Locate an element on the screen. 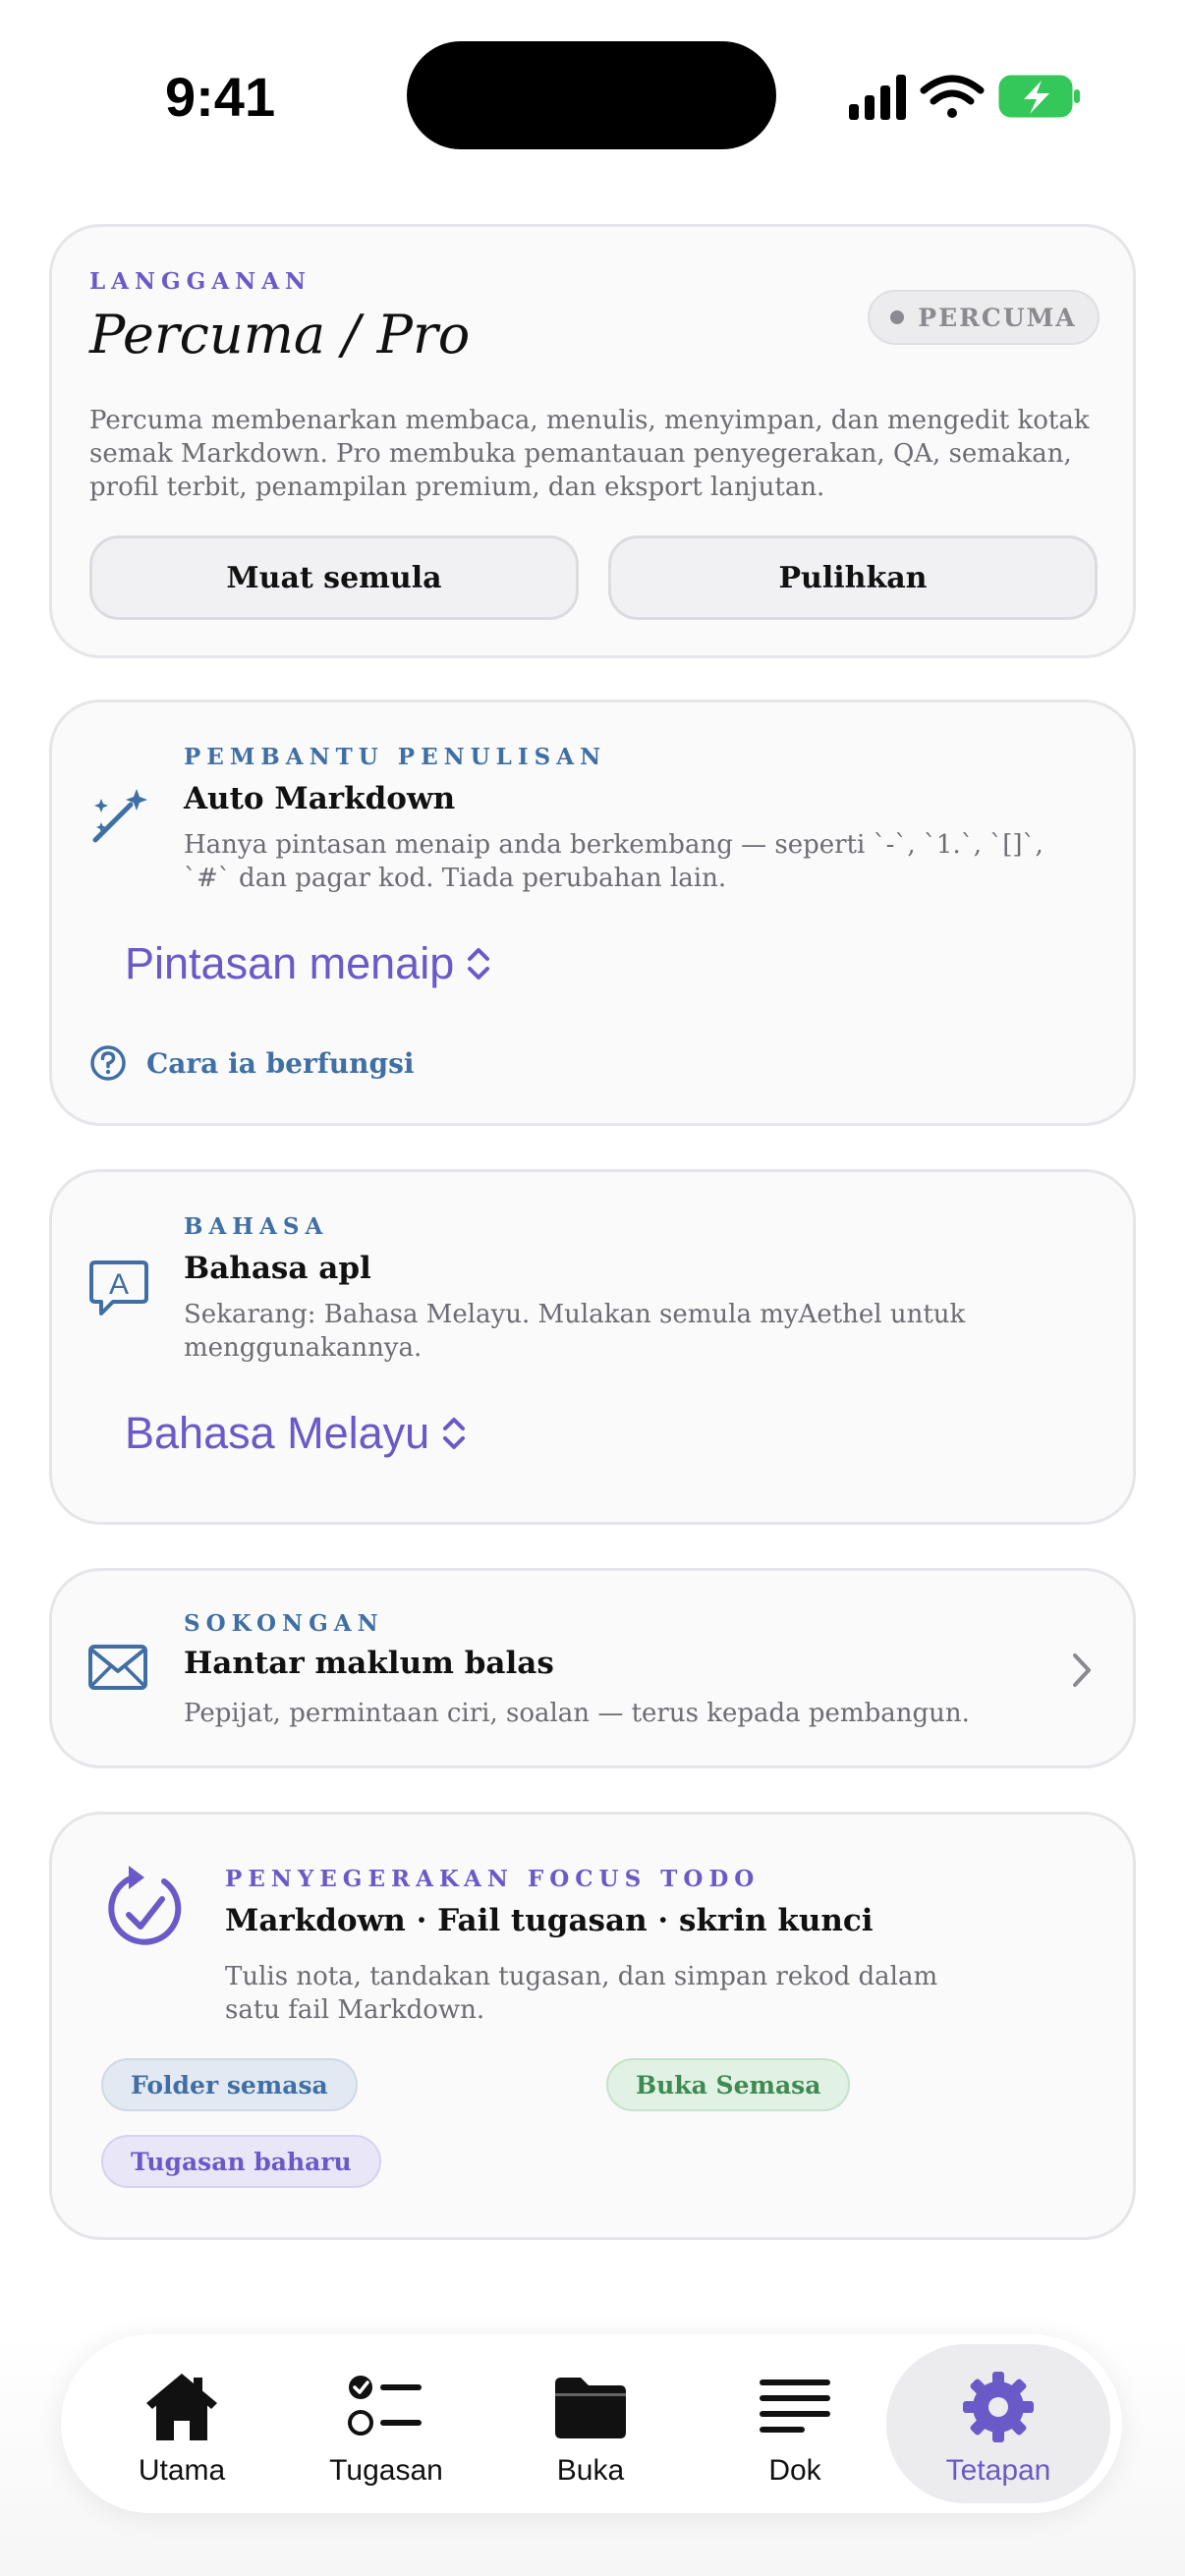 The width and height of the screenshot is (1185, 2576). app-language-title: Bahasa apl is located at coordinates (278, 1268).